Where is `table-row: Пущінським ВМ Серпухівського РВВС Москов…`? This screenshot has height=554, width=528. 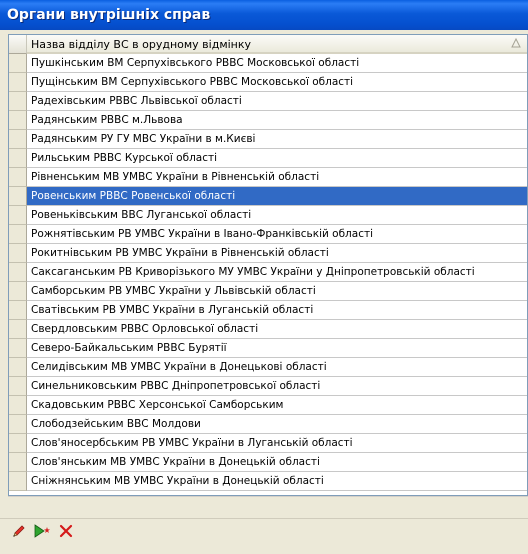
table-row: Пущінським ВМ Серпухівського РВВС Москов… is located at coordinates (268, 82).